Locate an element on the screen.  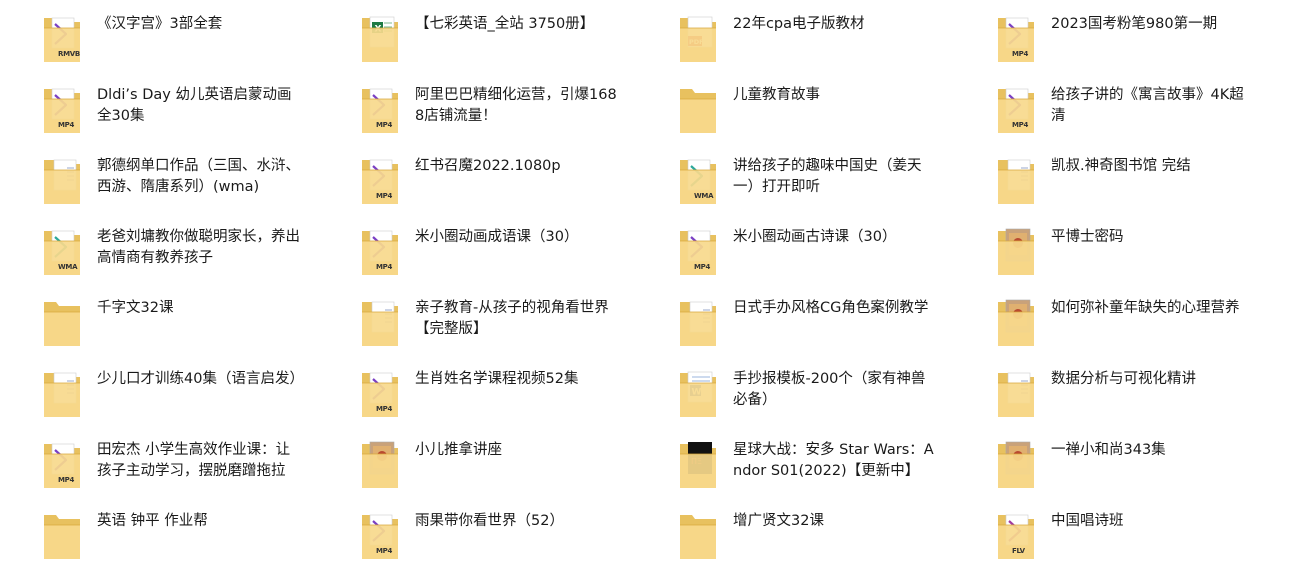
folder-name: 2023国考粉笔980第一期 is located at coordinates (1134, 24).